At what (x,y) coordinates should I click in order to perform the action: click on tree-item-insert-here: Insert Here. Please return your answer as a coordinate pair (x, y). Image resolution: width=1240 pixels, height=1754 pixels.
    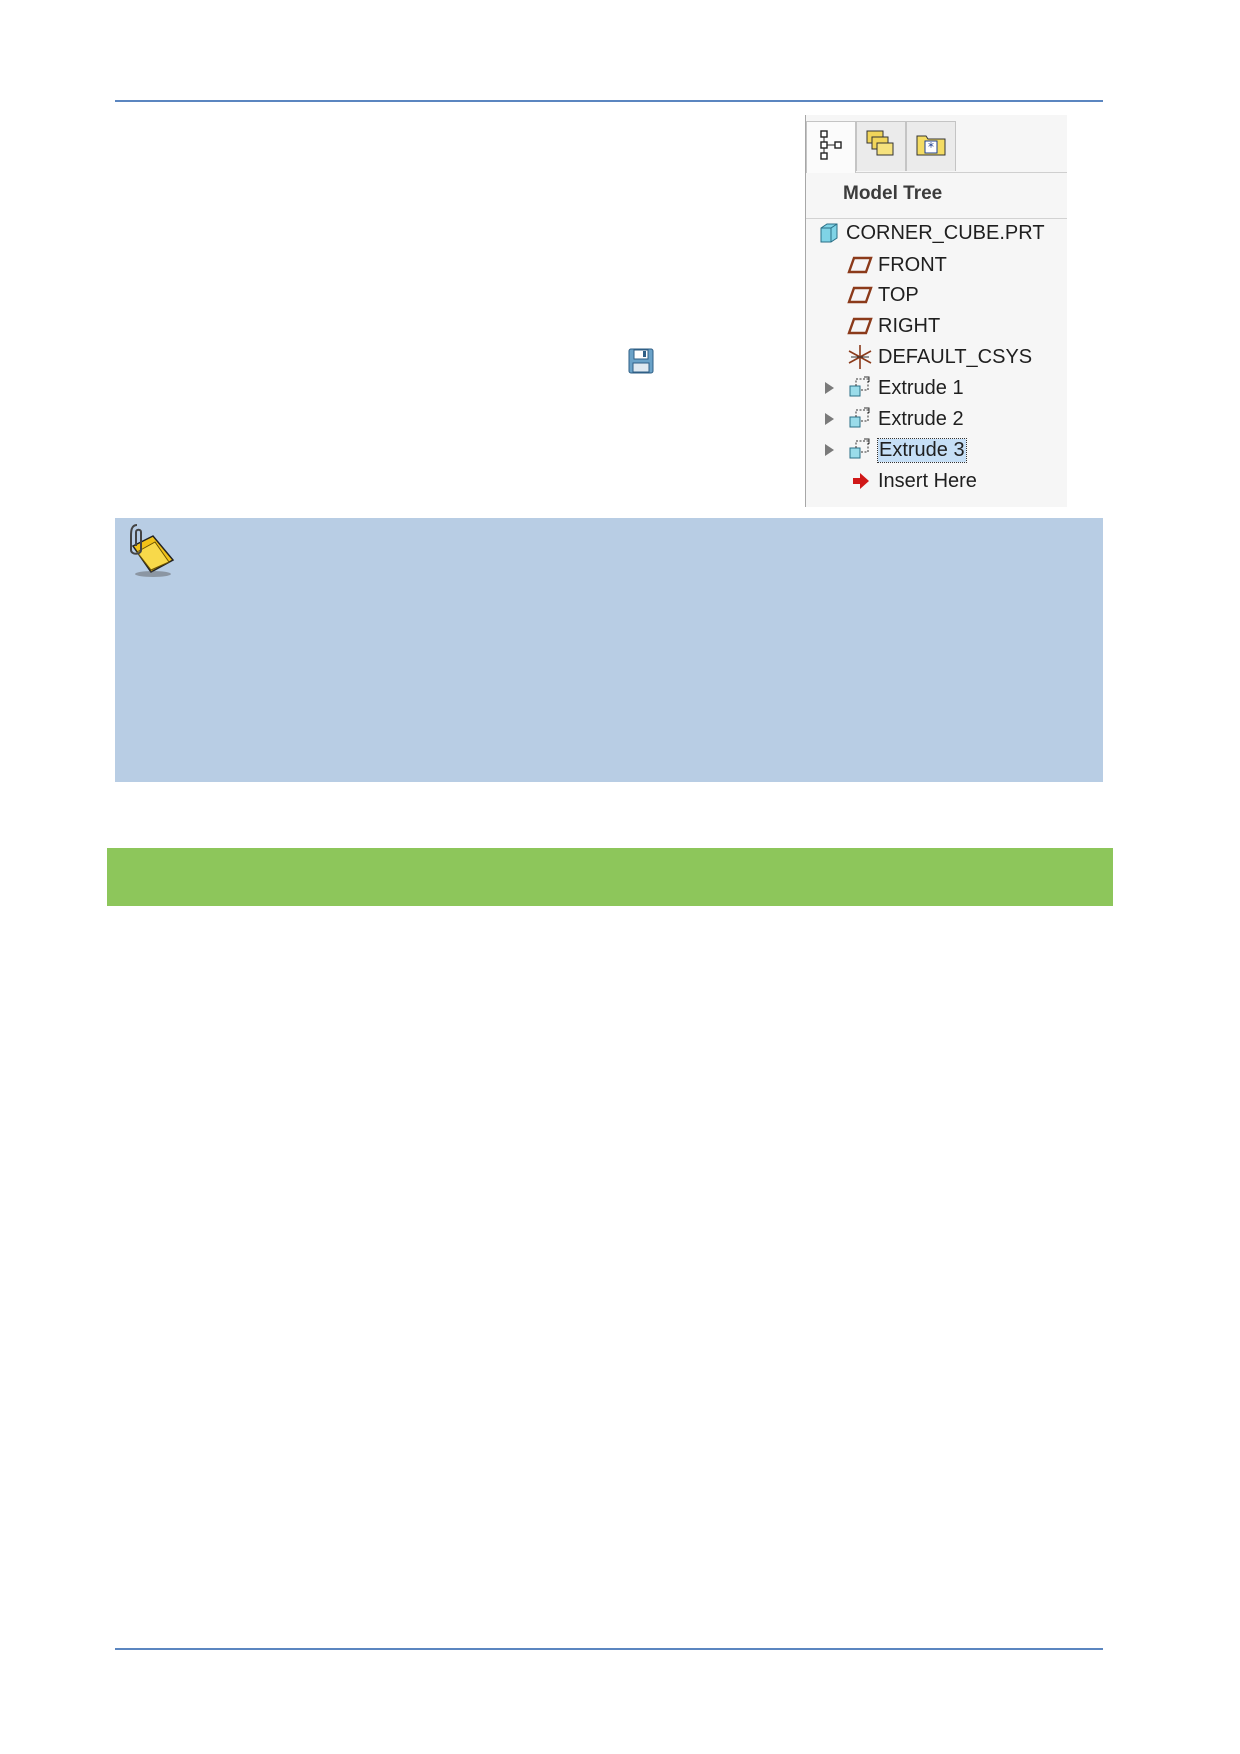
    Looking at the image, I should click on (911, 481).